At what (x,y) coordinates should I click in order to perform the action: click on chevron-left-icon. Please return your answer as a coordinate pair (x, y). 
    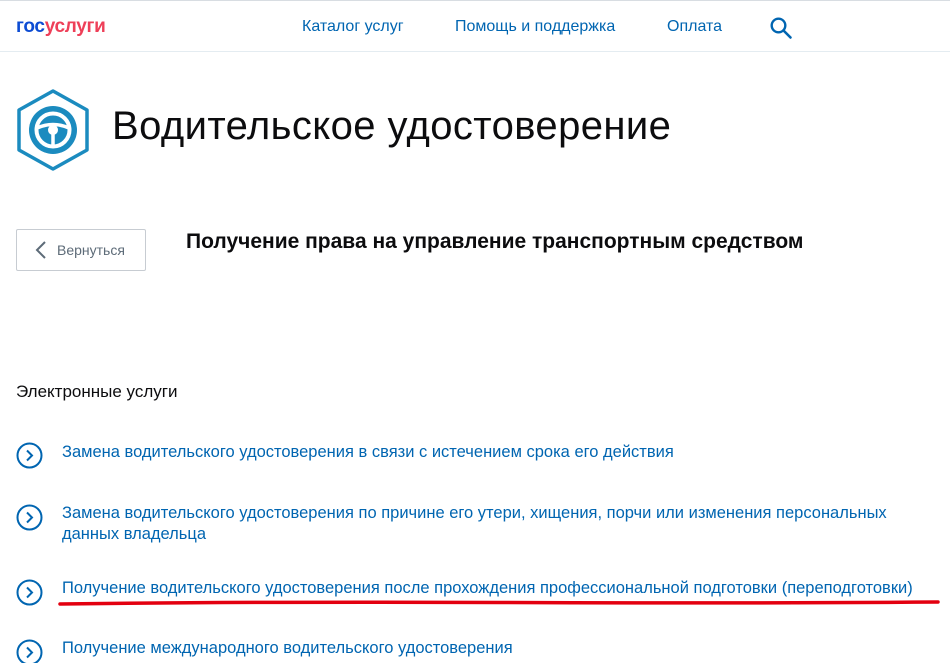
    Looking at the image, I should click on (40, 250).